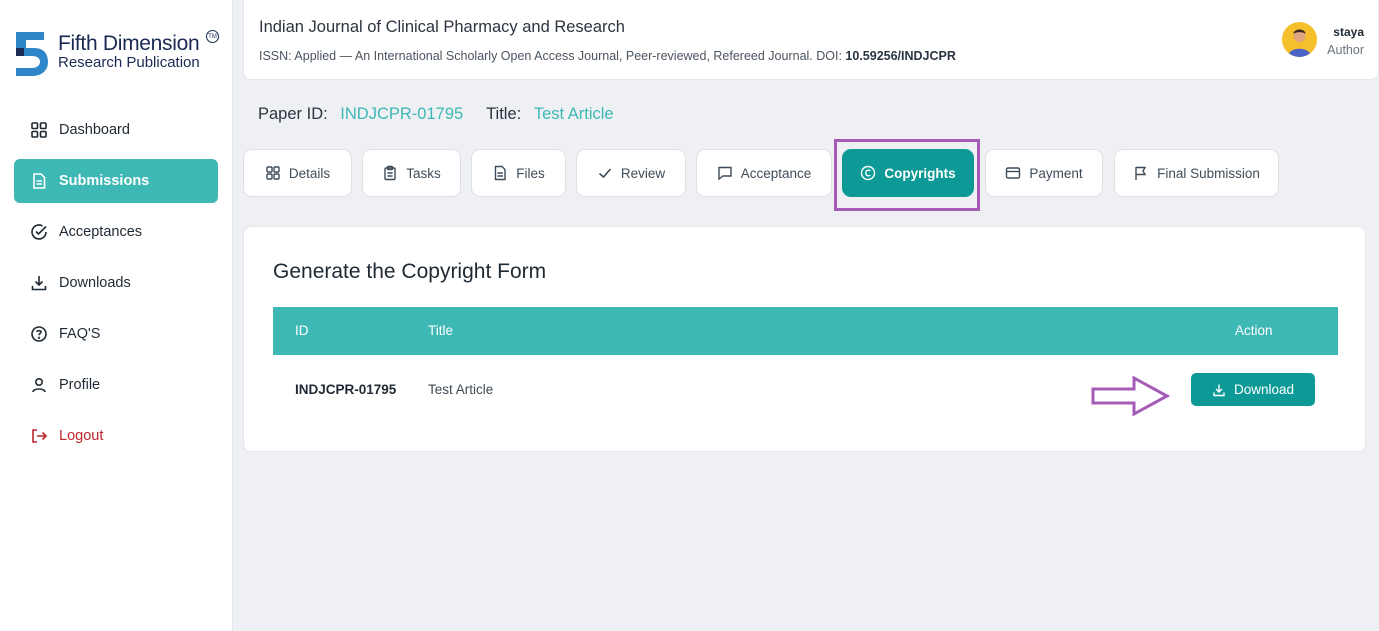 The height and width of the screenshot is (631, 1379). I want to click on paper-id-value: INDJCPR-01795, so click(402, 114).